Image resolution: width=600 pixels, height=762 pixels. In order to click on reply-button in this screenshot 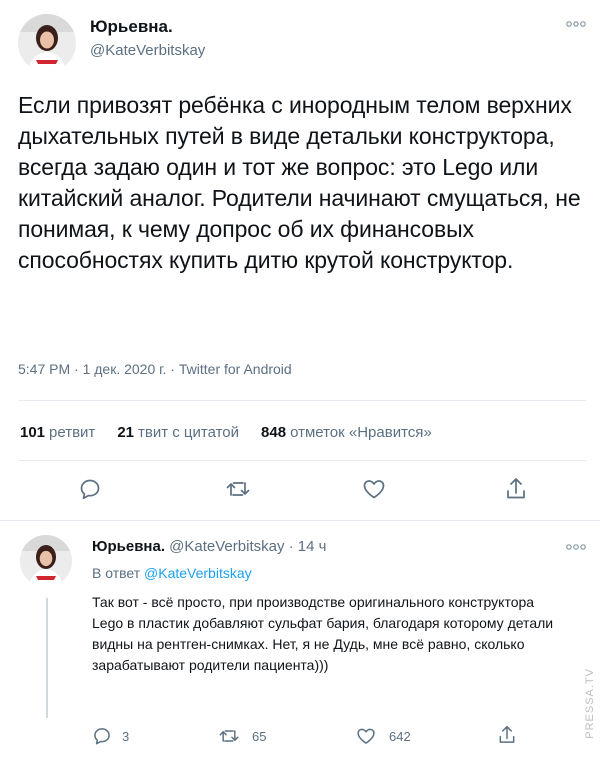, I will do `click(90, 489)`.